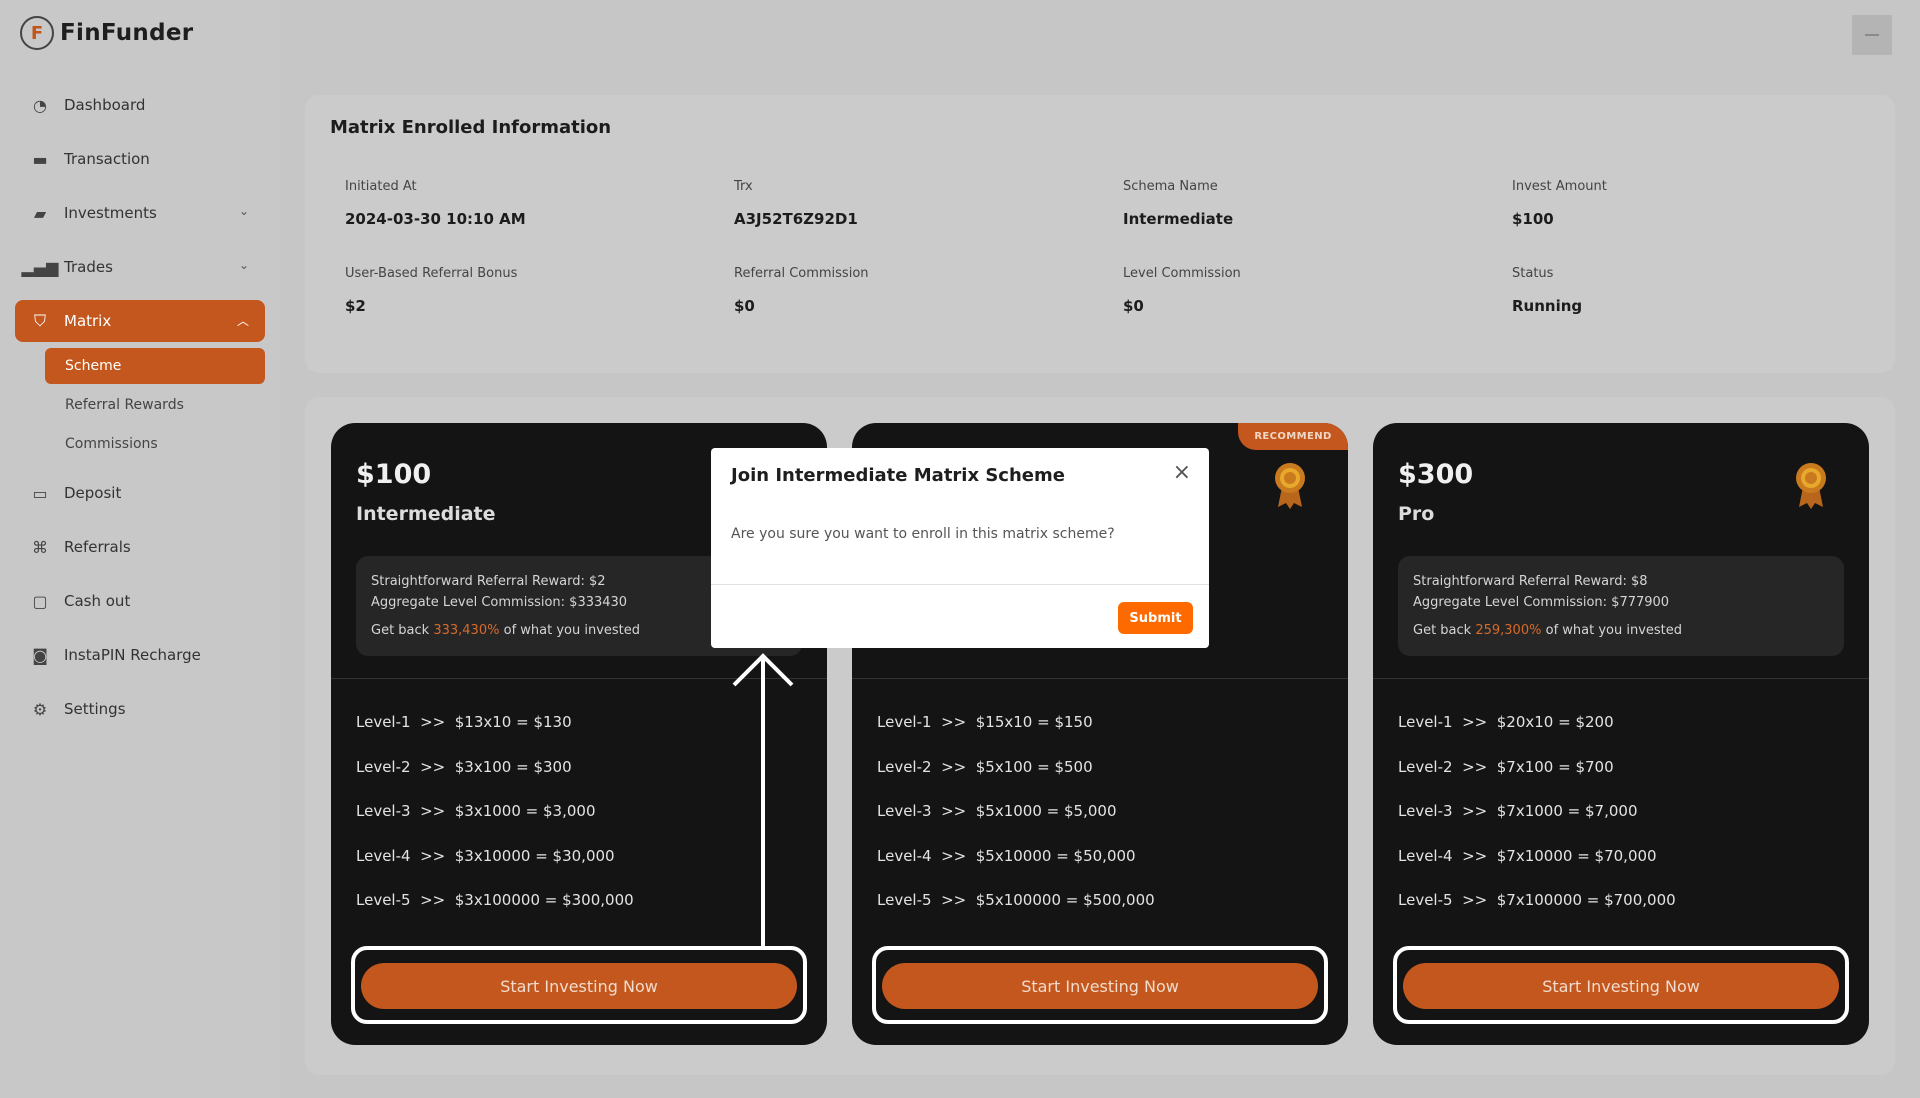 The width and height of the screenshot is (1920, 1098). I want to click on sidebar-subitem-scheme: Scheme, so click(155, 366).